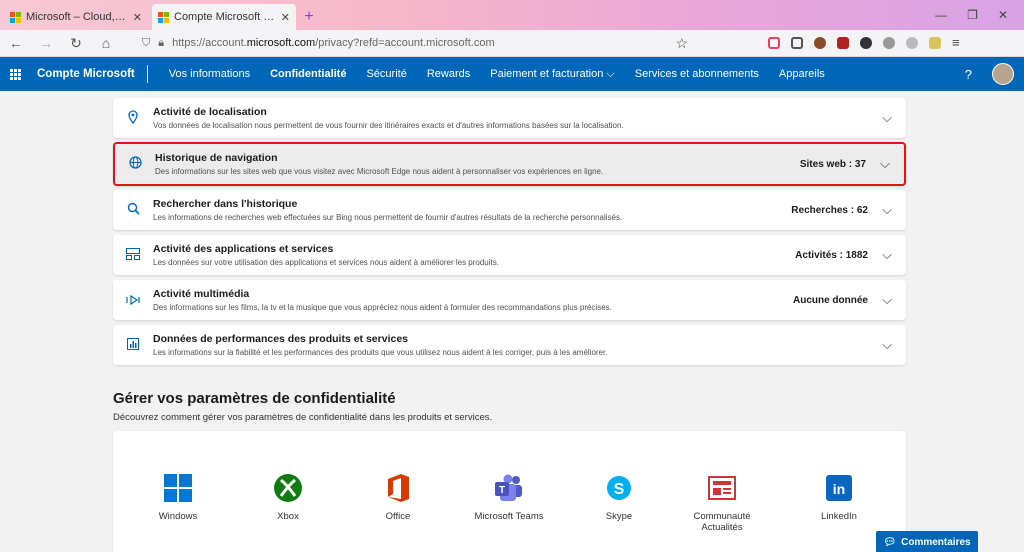  I want to click on feedback-button: 💬︎ Commentaires, so click(927, 541).